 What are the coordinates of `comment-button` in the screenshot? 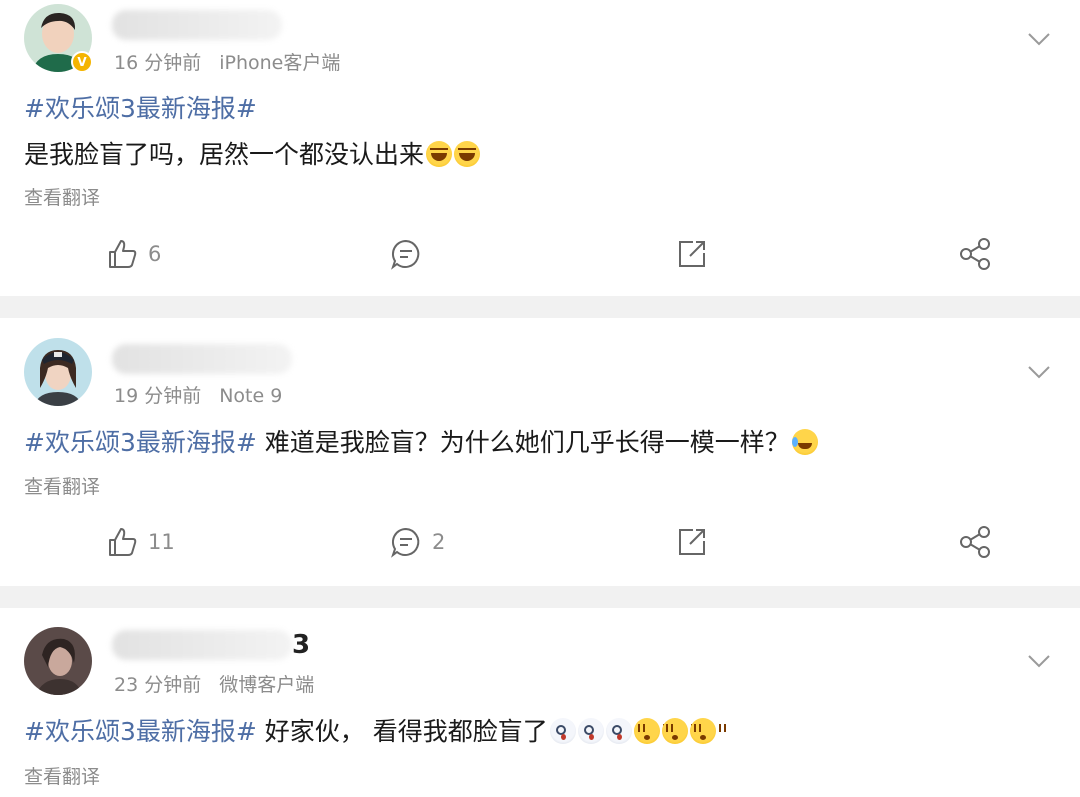 It's located at (411, 254).